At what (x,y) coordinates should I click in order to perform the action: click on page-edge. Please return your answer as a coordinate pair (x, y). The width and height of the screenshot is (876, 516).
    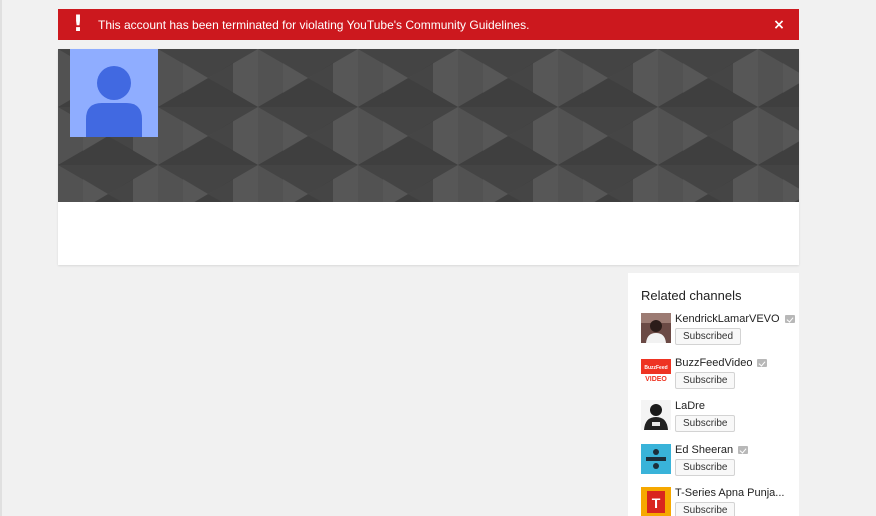
    Looking at the image, I should click on (1, 258).